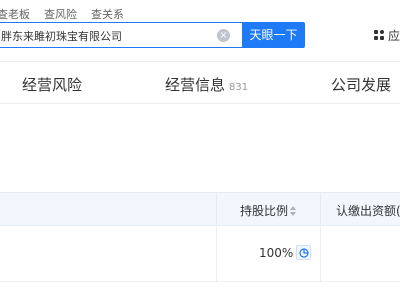 This screenshot has height=300, width=400. What do you see at coordinates (368, 211) in the screenshot?
I see `column-header-subscribed-capital: 认缴出资额(` at bounding box center [368, 211].